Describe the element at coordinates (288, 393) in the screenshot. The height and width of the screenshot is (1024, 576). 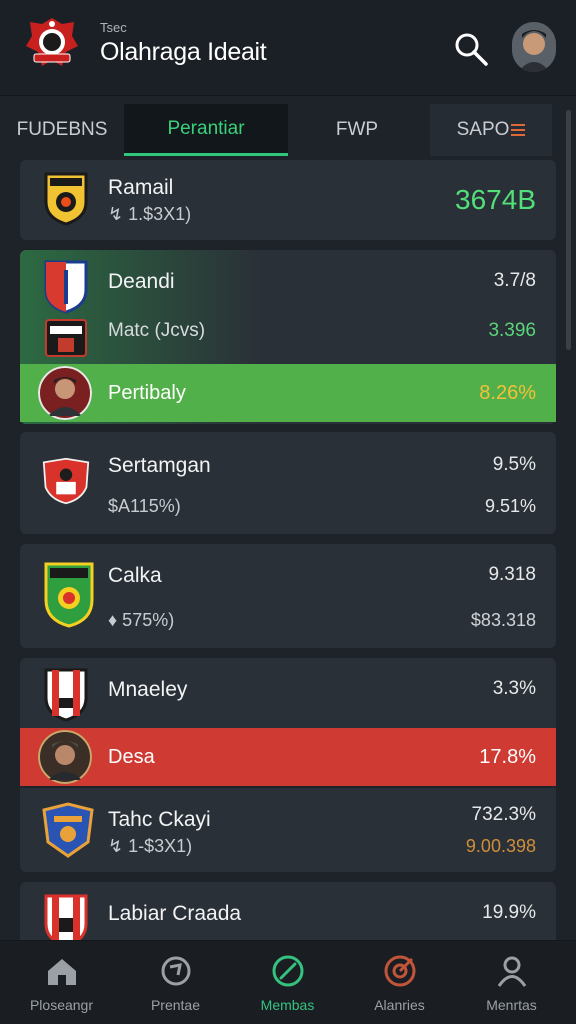
I see `highlighted-row: Pertibaly 8.26%` at that location.